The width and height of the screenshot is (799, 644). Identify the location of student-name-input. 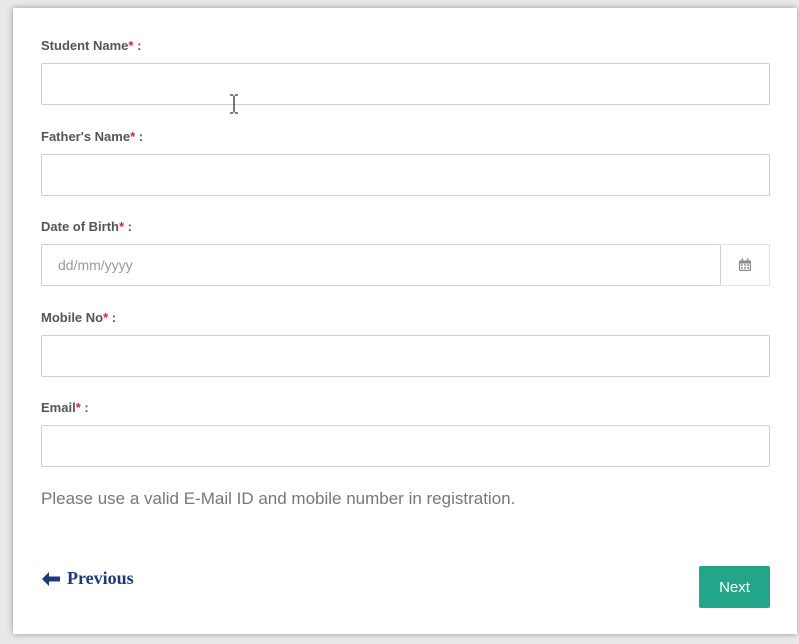
(405, 84).